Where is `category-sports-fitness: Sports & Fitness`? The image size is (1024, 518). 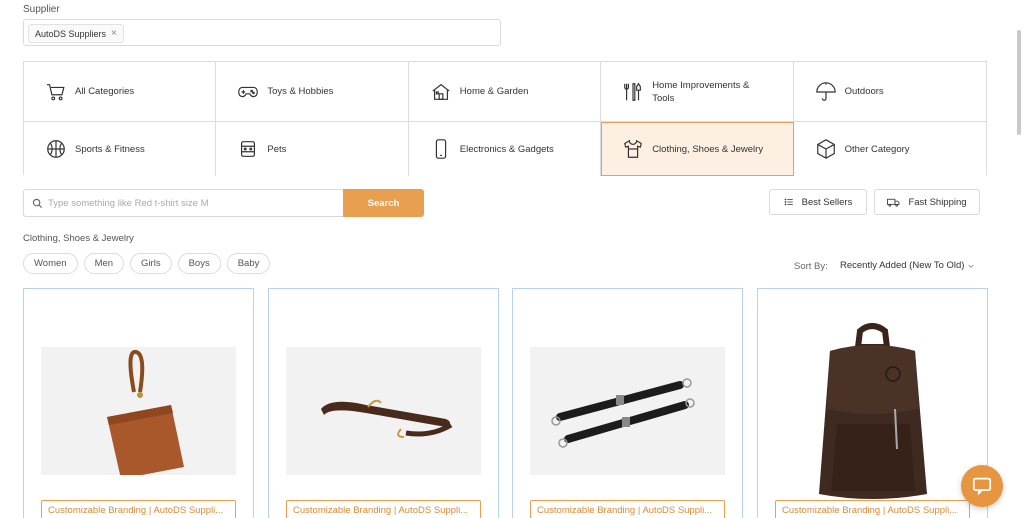 category-sports-fitness: Sports & Fitness is located at coordinates (120, 149).